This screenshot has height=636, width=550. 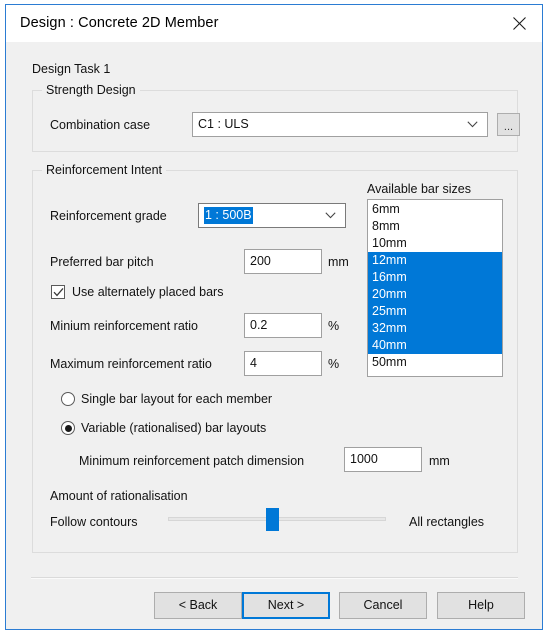 I want to click on cancel-button: Cancel, so click(x=383, y=605).